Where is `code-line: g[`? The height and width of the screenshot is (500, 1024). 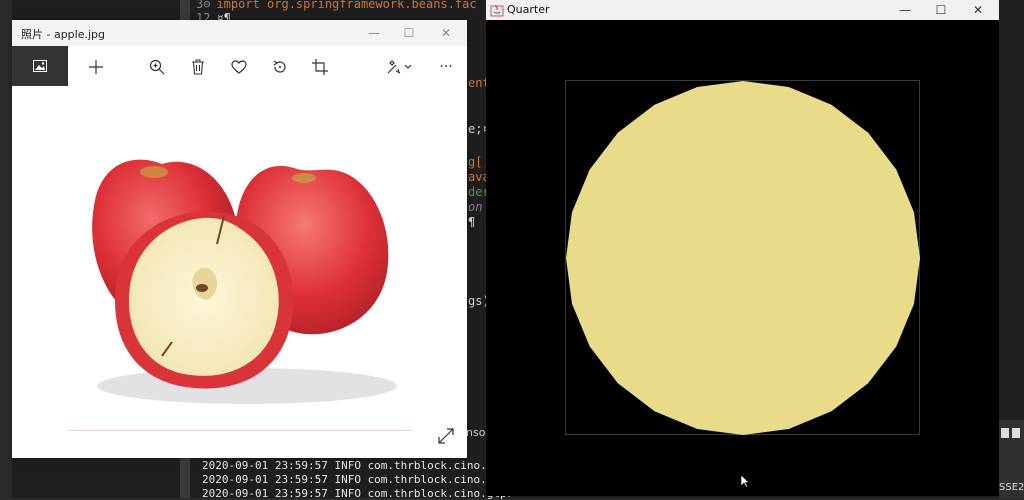 code-line: g[ is located at coordinates (475, 162).